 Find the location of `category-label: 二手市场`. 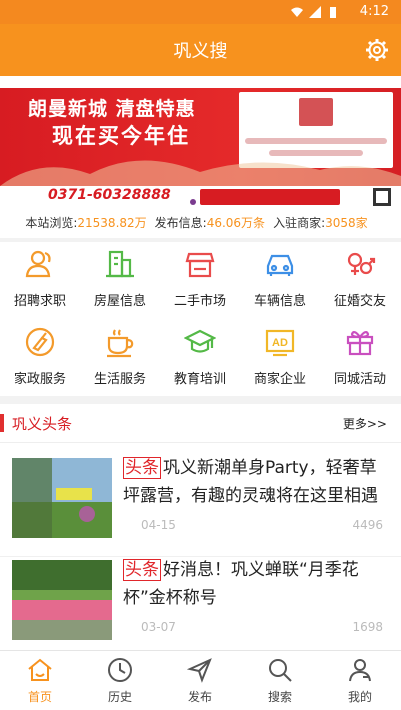

category-label: 二手市场 is located at coordinates (199, 301).